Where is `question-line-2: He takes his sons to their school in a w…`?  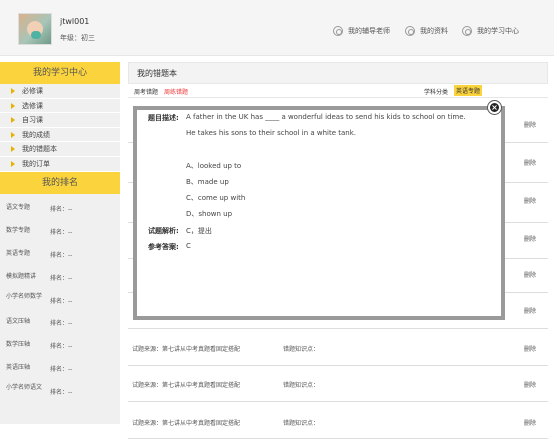 question-line-2: He takes his sons to their school in a w… is located at coordinates (271, 133).